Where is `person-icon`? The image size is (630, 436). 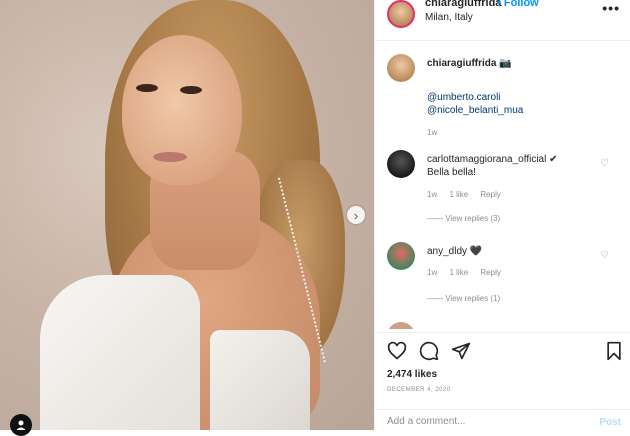 person-icon is located at coordinates (21, 425).